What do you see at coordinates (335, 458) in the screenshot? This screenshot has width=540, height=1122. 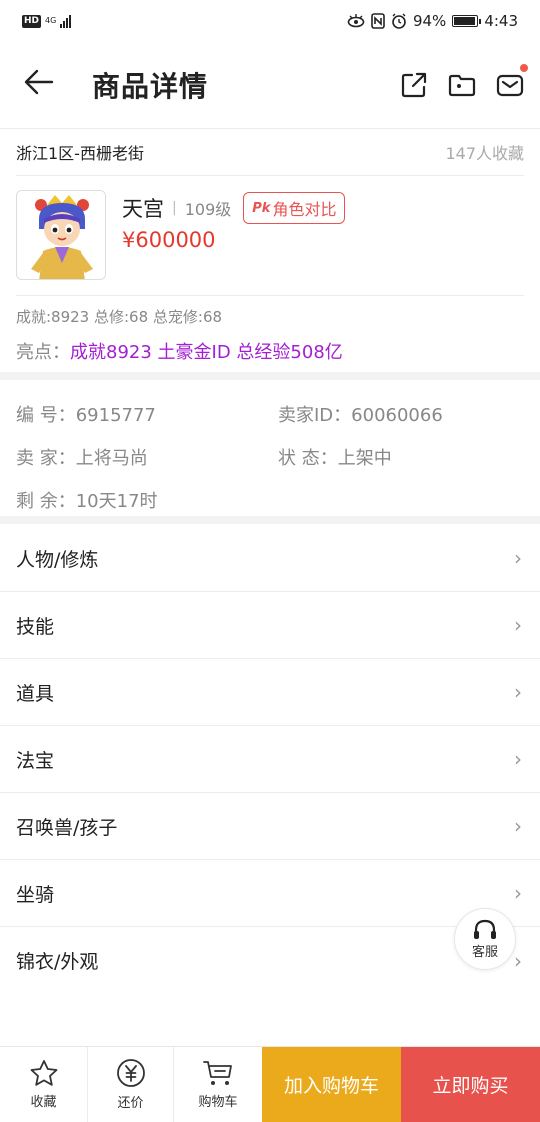 I see `listing-status: 状 态：上架中` at bounding box center [335, 458].